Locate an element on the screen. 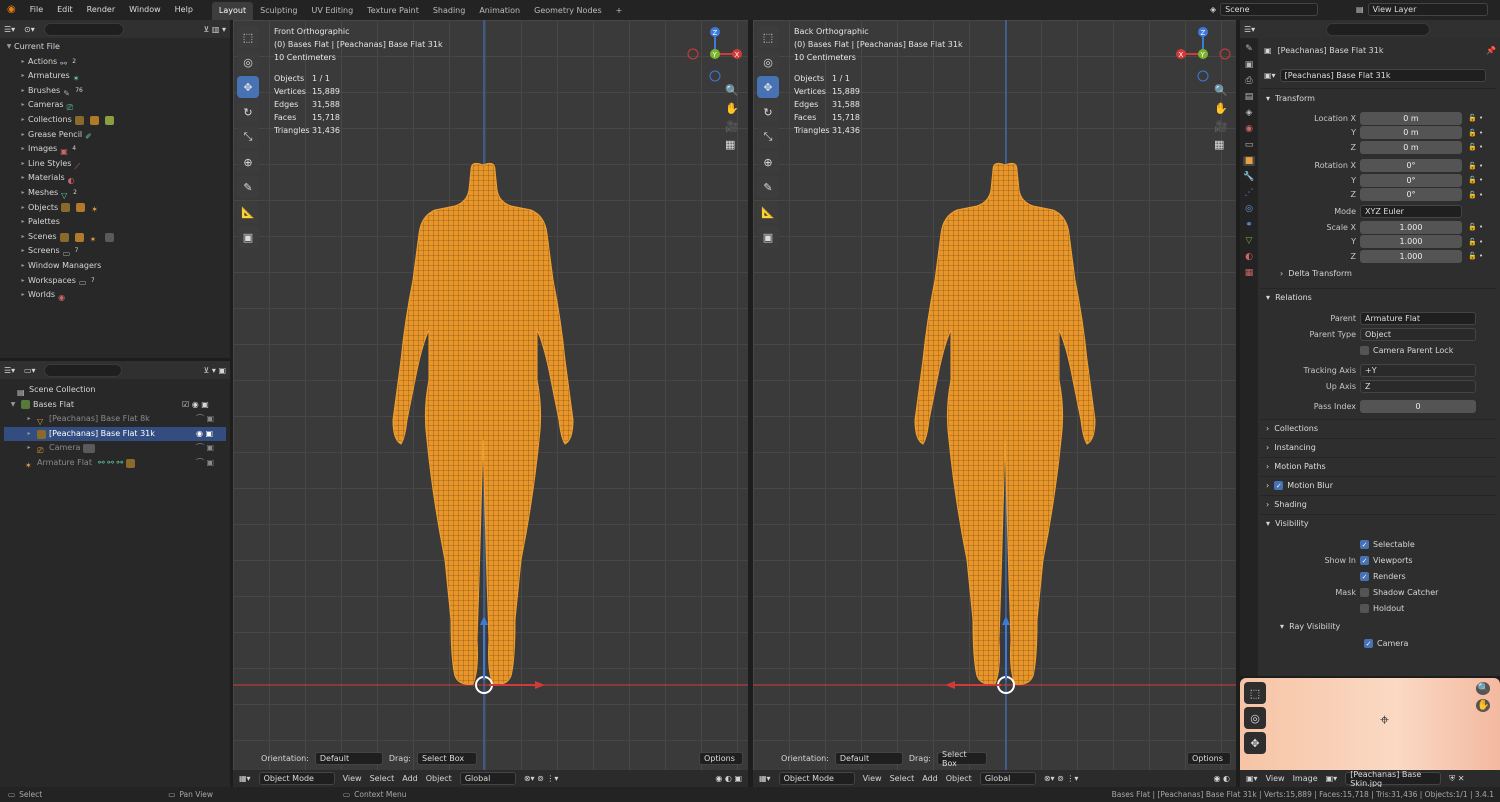  table-row: ▸ ⎚ Camera ⌒ ▣ is located at coordinates (115, 448).